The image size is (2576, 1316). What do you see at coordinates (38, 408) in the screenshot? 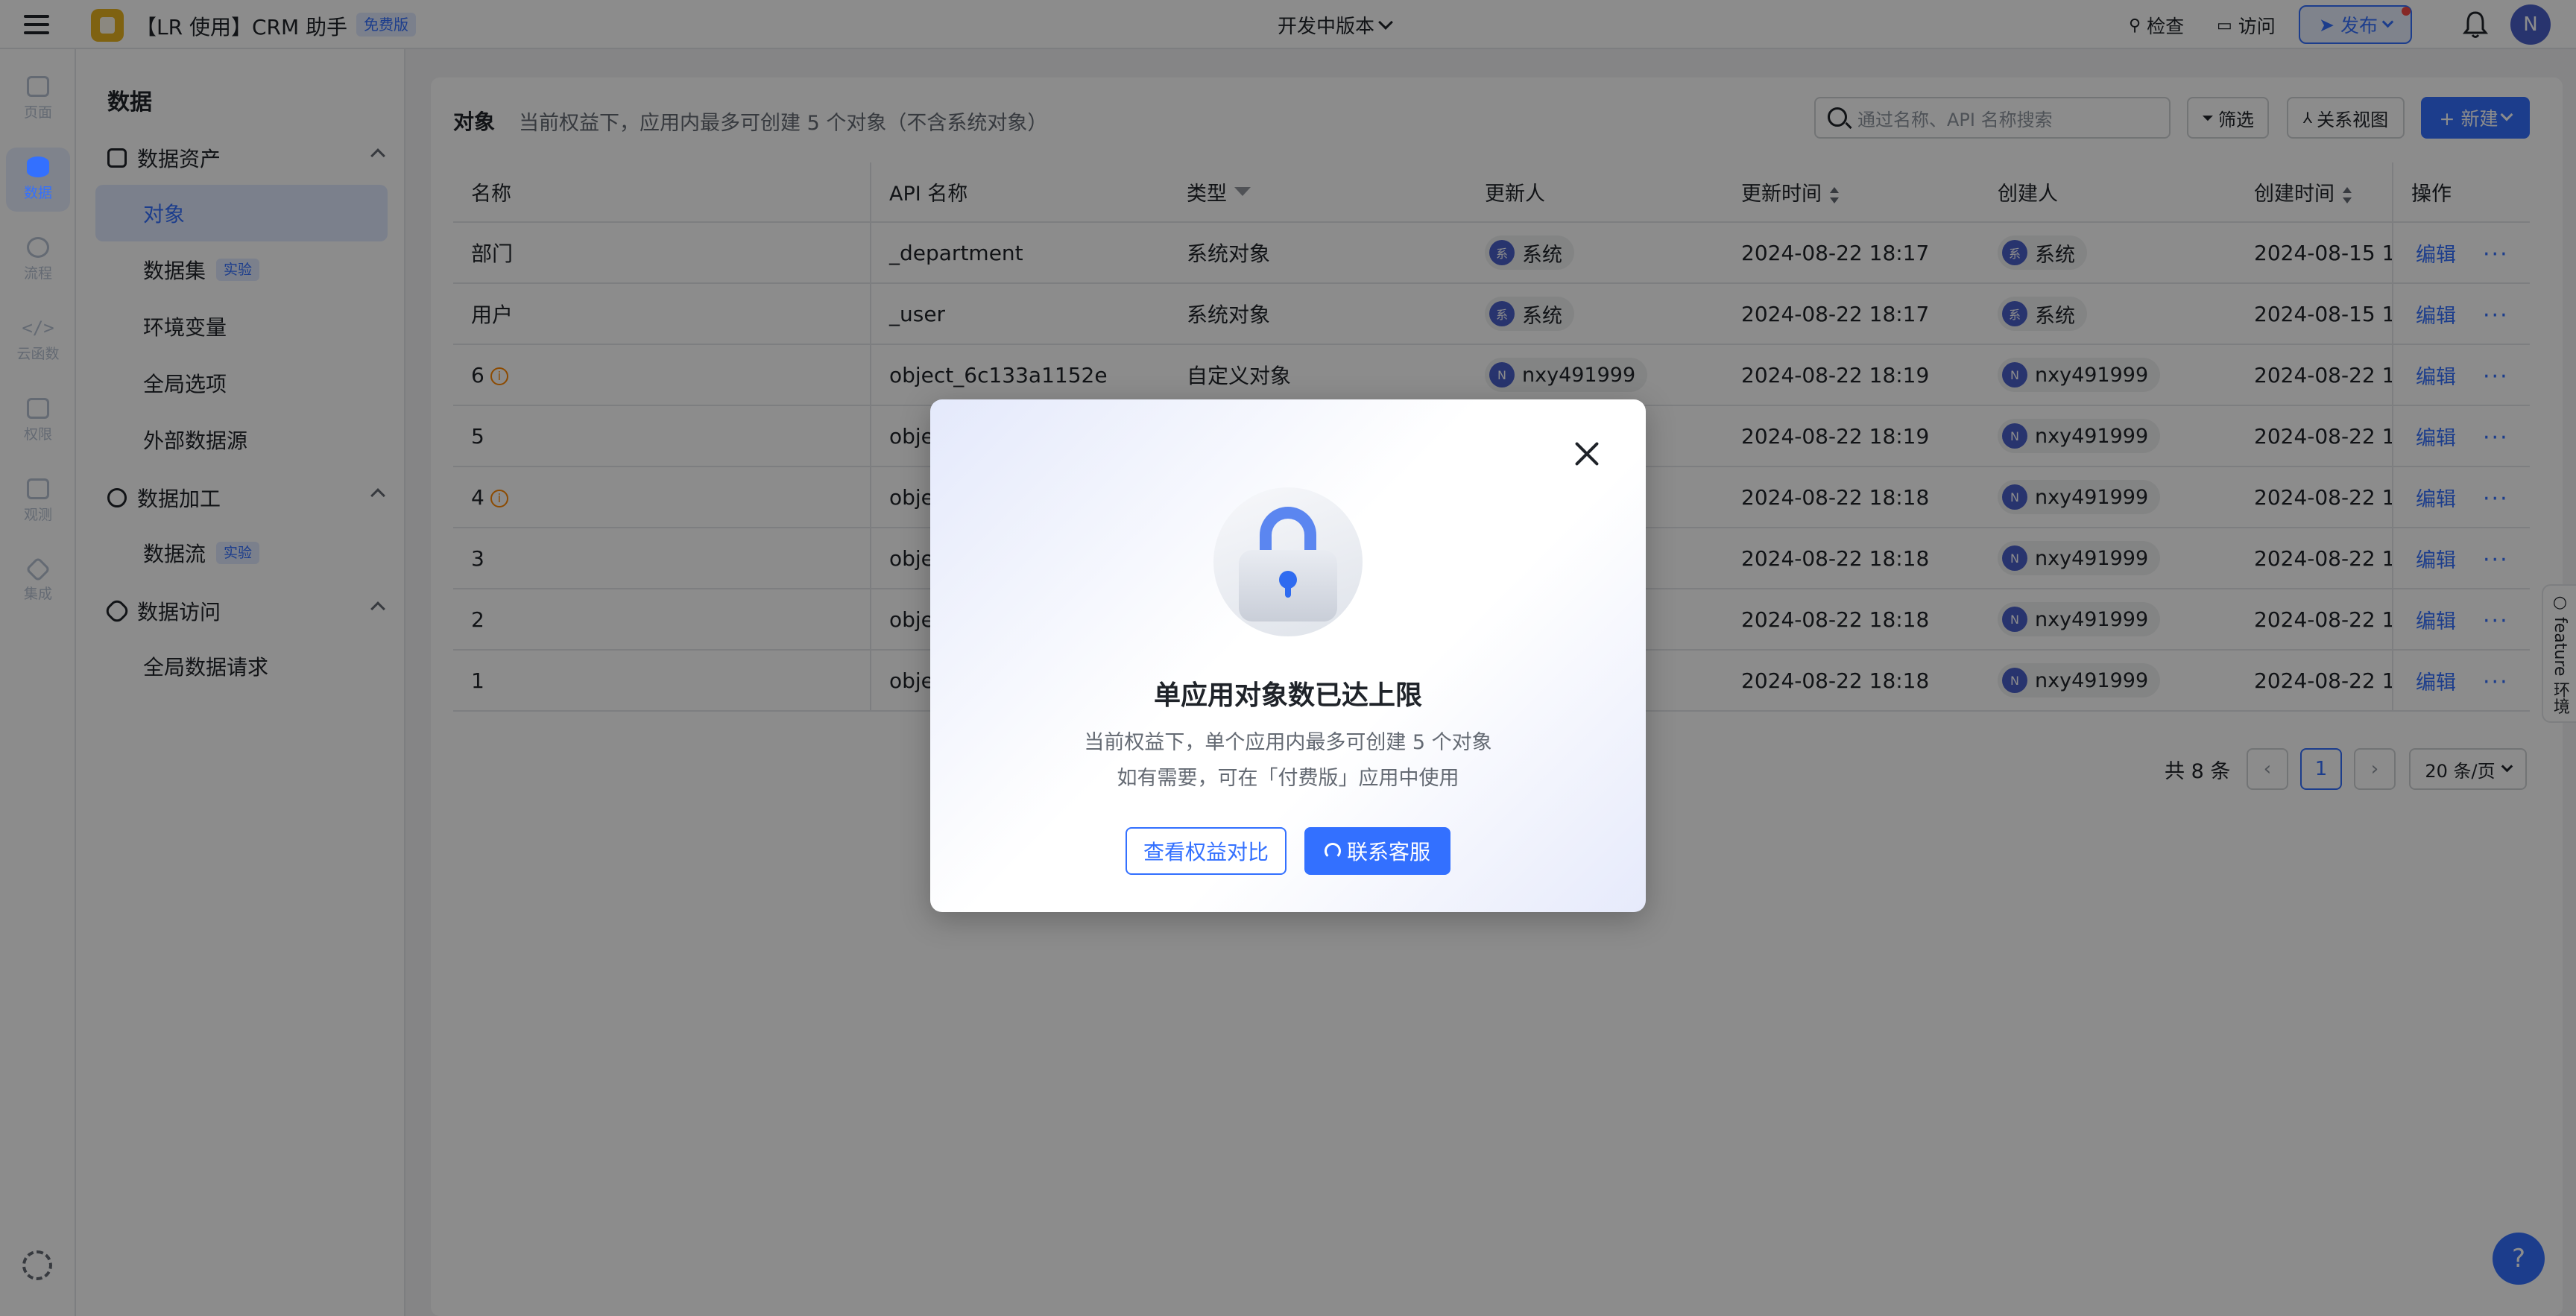
I see `lock-icon` at bounding box center [38, 408].